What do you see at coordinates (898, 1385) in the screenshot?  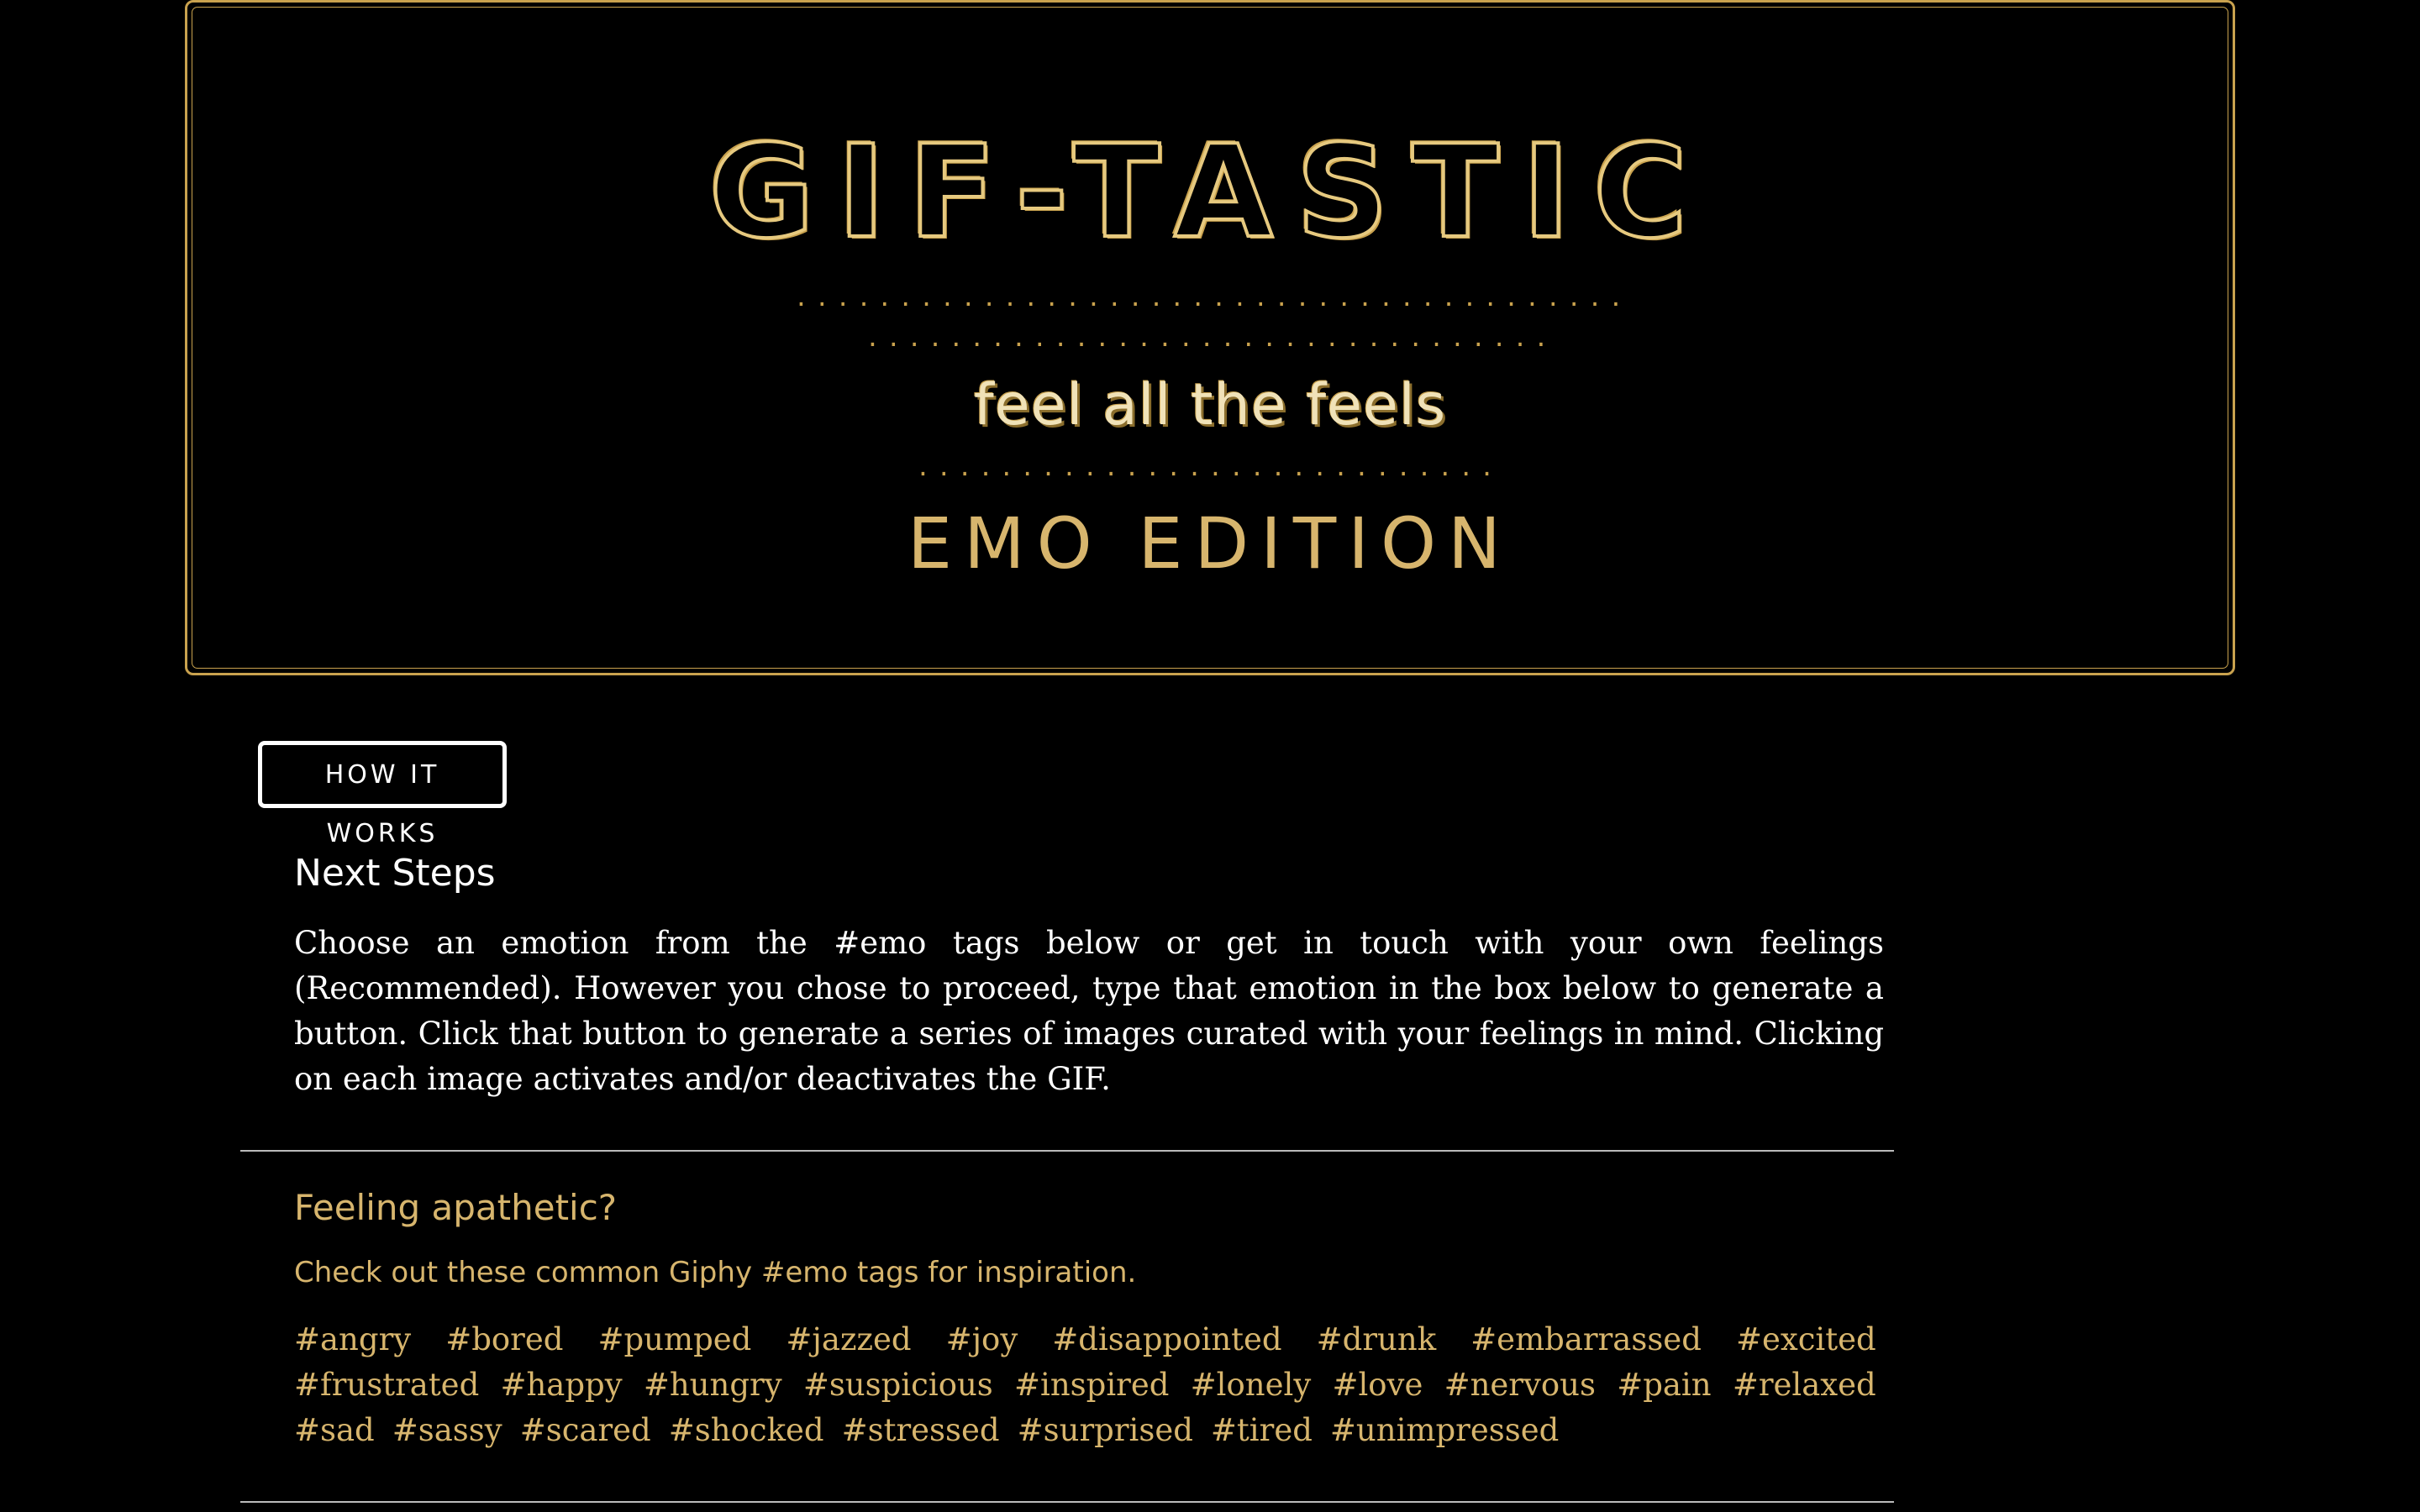 I see `emo-tag: #suspicious` at bounding box center [898, 1385].